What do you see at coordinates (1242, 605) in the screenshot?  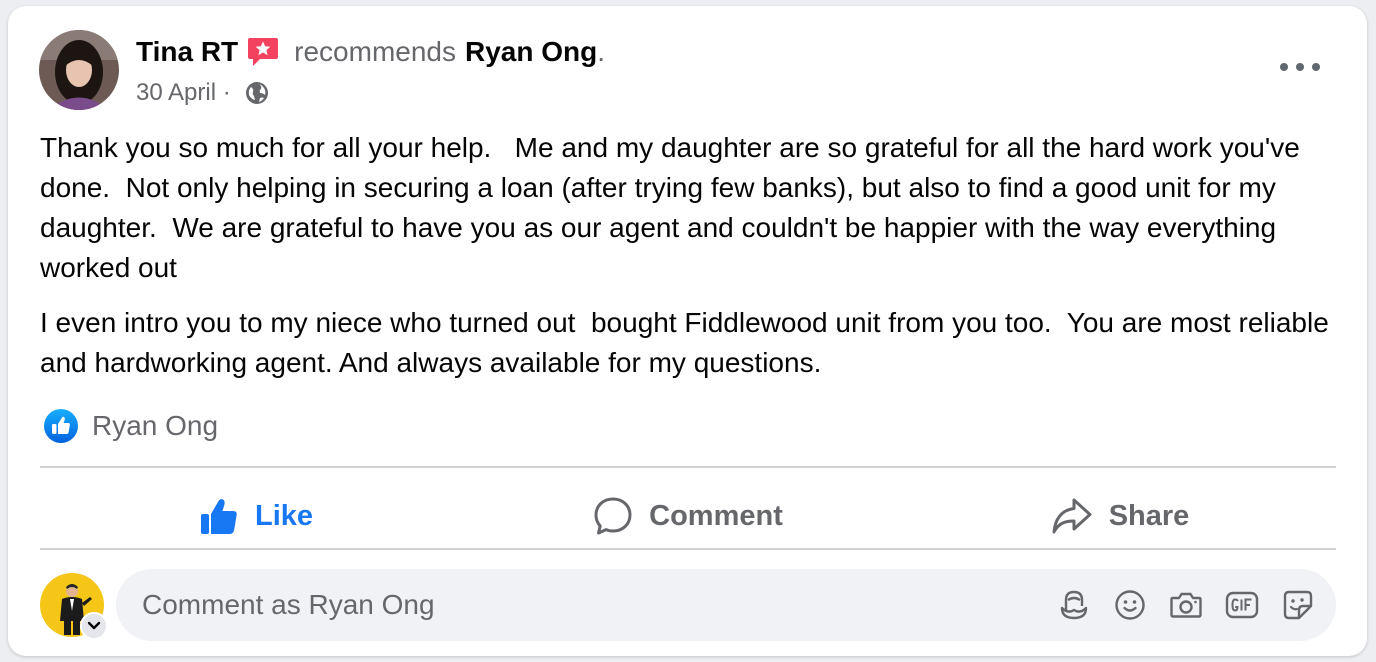 I see `gif-icon` at bounding box center [1242, 605].